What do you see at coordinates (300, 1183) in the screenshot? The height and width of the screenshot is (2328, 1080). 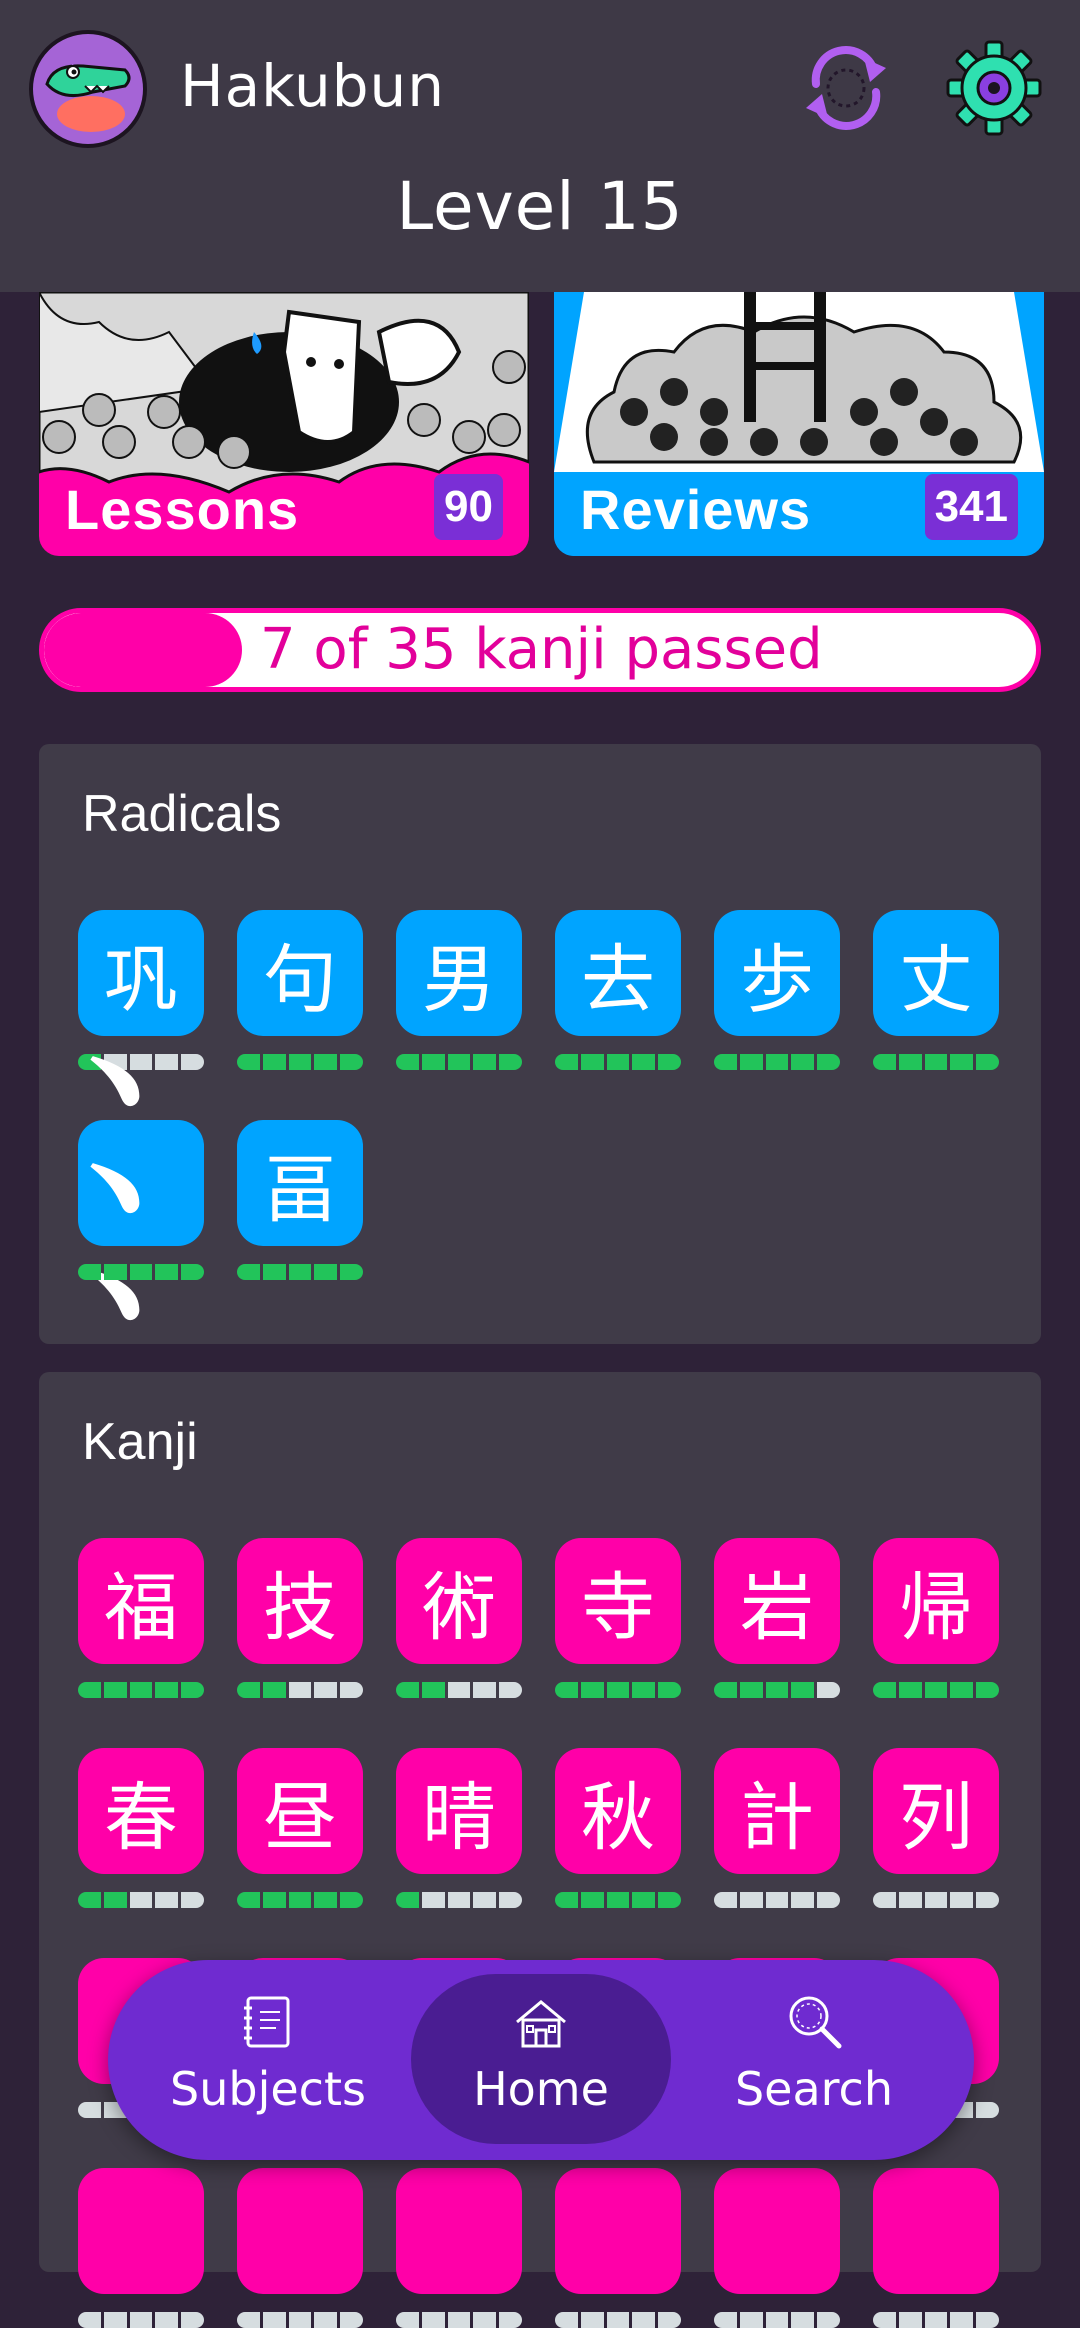 I see `radical-tile: 畐` at bounding box center [300, 1183].